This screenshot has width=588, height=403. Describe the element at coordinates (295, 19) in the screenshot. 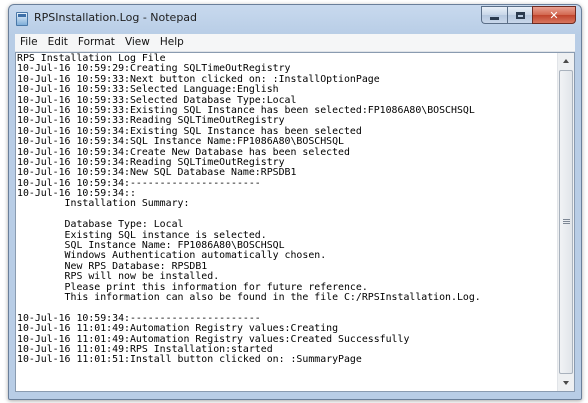

I see `title-bar: RPSInstallation.Log - Notepad ✕` at that location.